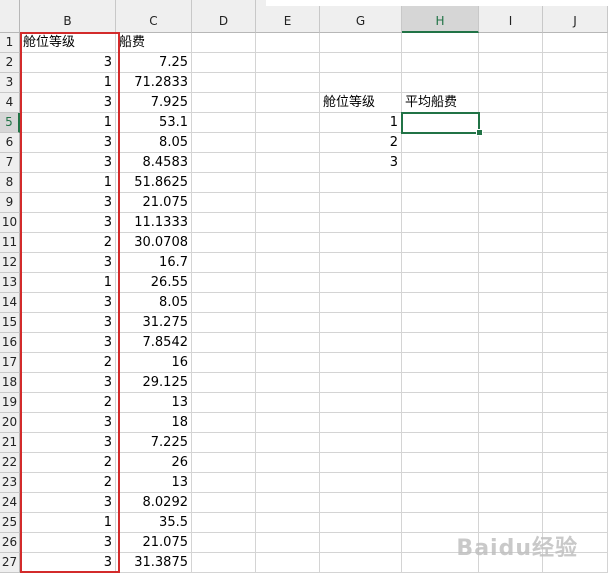 Image resolution: width=608 pixels, height=574 pixels. Describe the element at coordinates (10, 243) in the screenshot. I see `row-header-11: 11` at that location.